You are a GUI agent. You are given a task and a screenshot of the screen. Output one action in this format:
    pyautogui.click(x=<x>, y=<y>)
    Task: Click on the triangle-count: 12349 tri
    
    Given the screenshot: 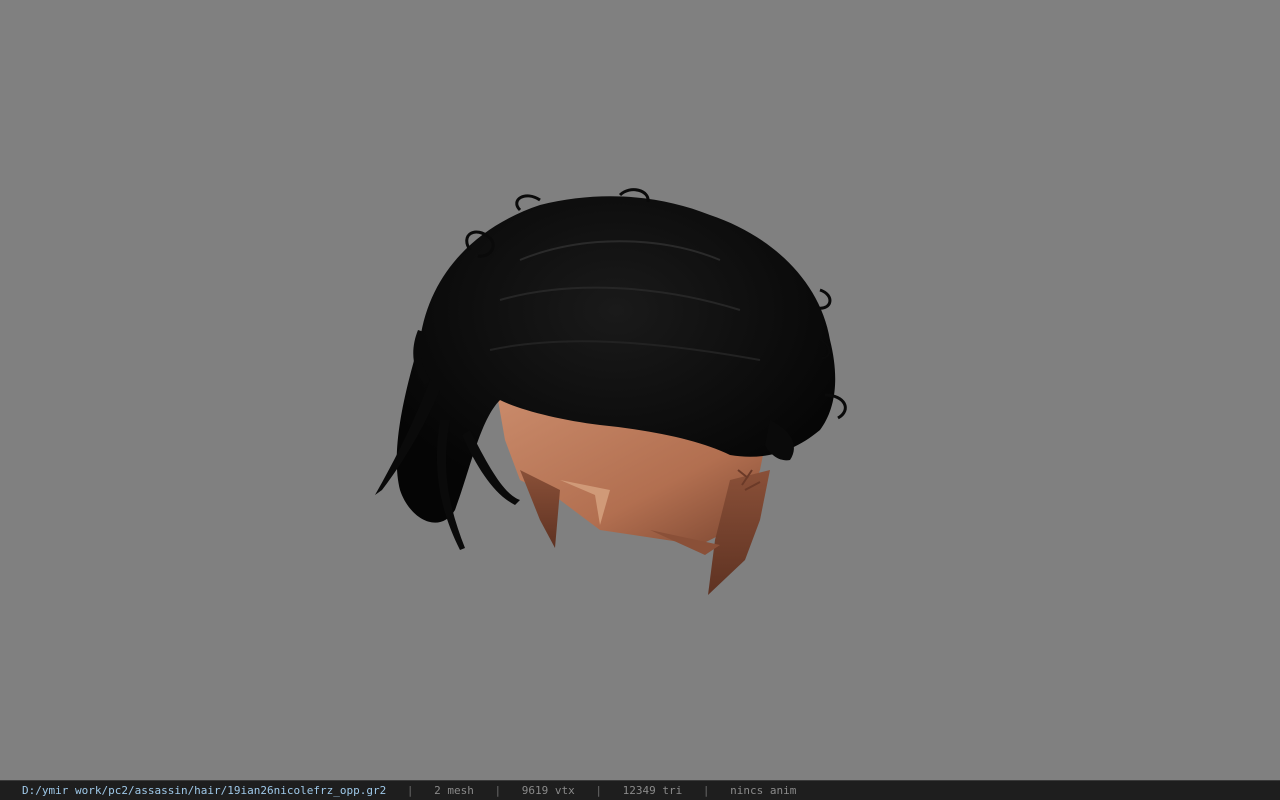 What is the action you would take?
    pyautogui.click(x=652, y=790)
    